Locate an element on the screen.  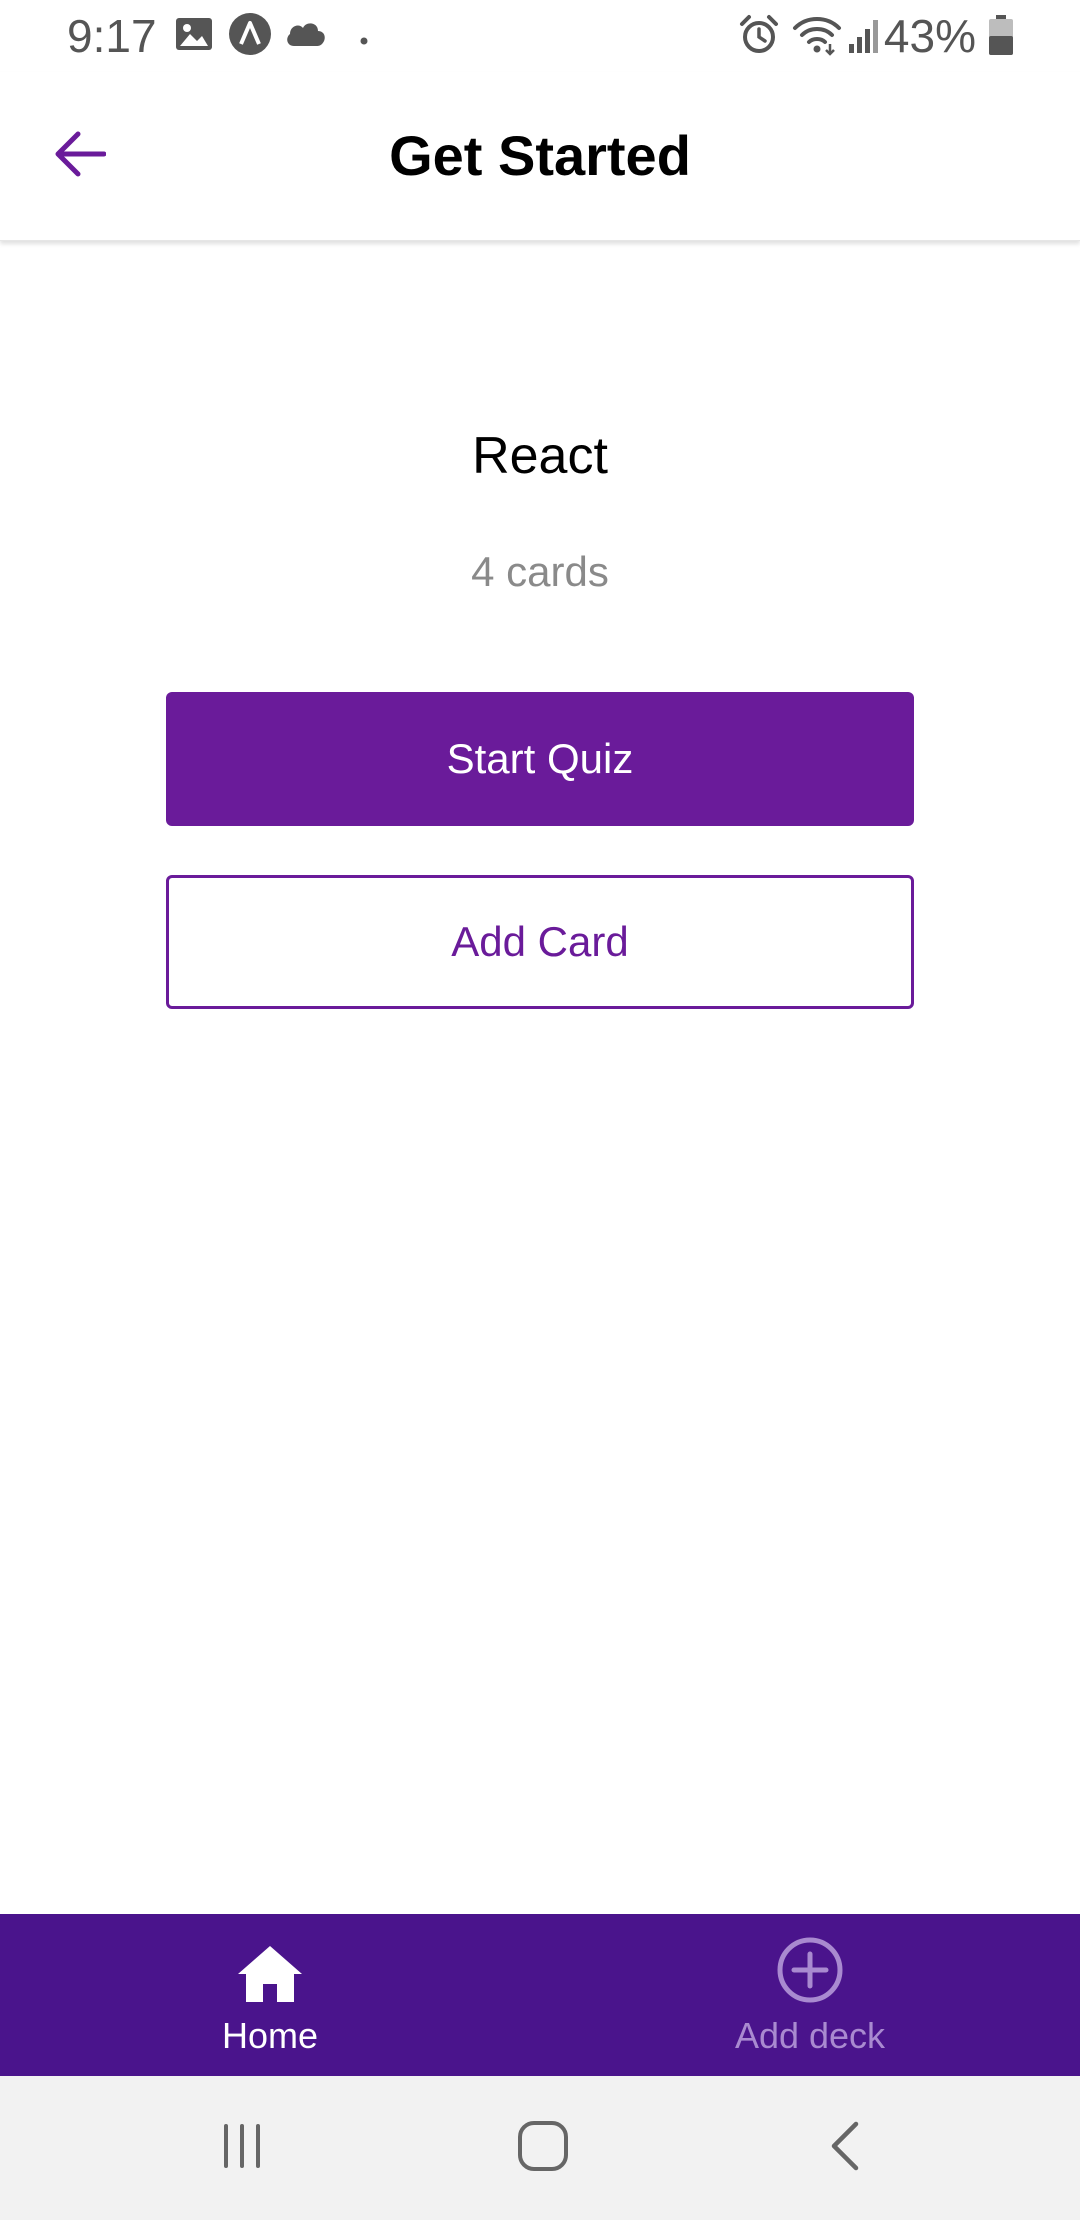
tab-add-deck-label: Add deck is located at coordinates (810, 2035).